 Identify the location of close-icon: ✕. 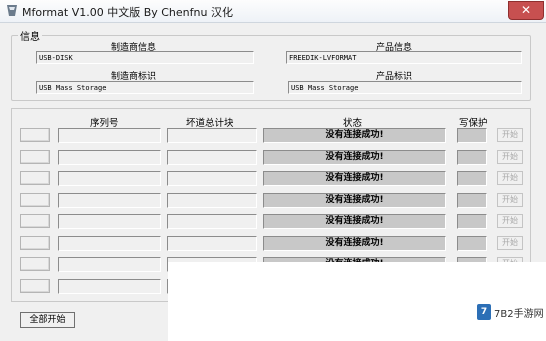
(526, 10).